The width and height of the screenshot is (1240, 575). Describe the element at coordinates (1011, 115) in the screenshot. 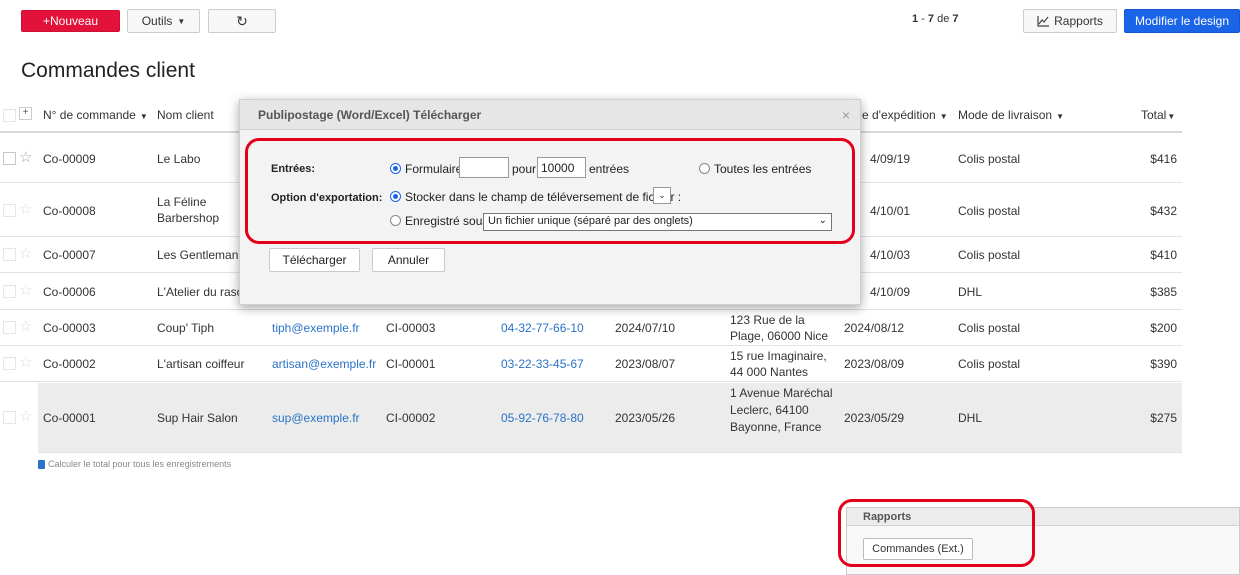

I see `header-delivery-mode: Mode de livraison ▼` at that location.